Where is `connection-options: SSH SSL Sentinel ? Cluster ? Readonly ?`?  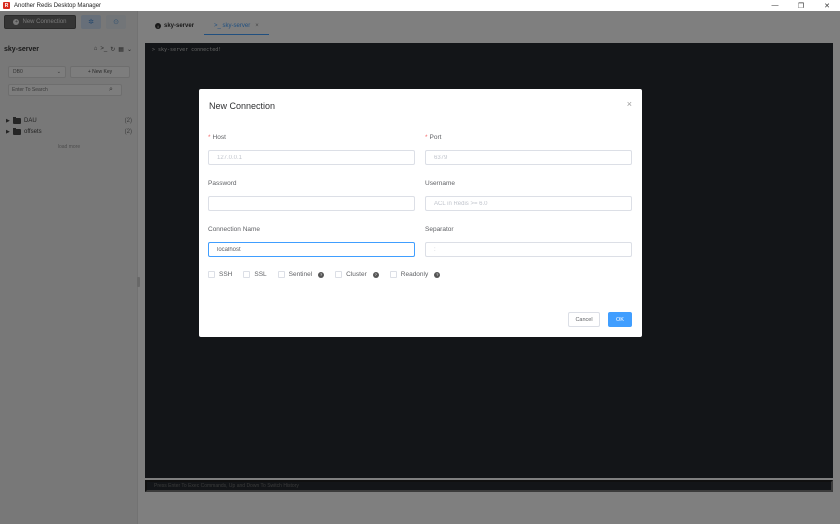
connection-options: SSH SSL Sentinel ? Cluster ? Readonly ? is located at coordinates (324, 274).